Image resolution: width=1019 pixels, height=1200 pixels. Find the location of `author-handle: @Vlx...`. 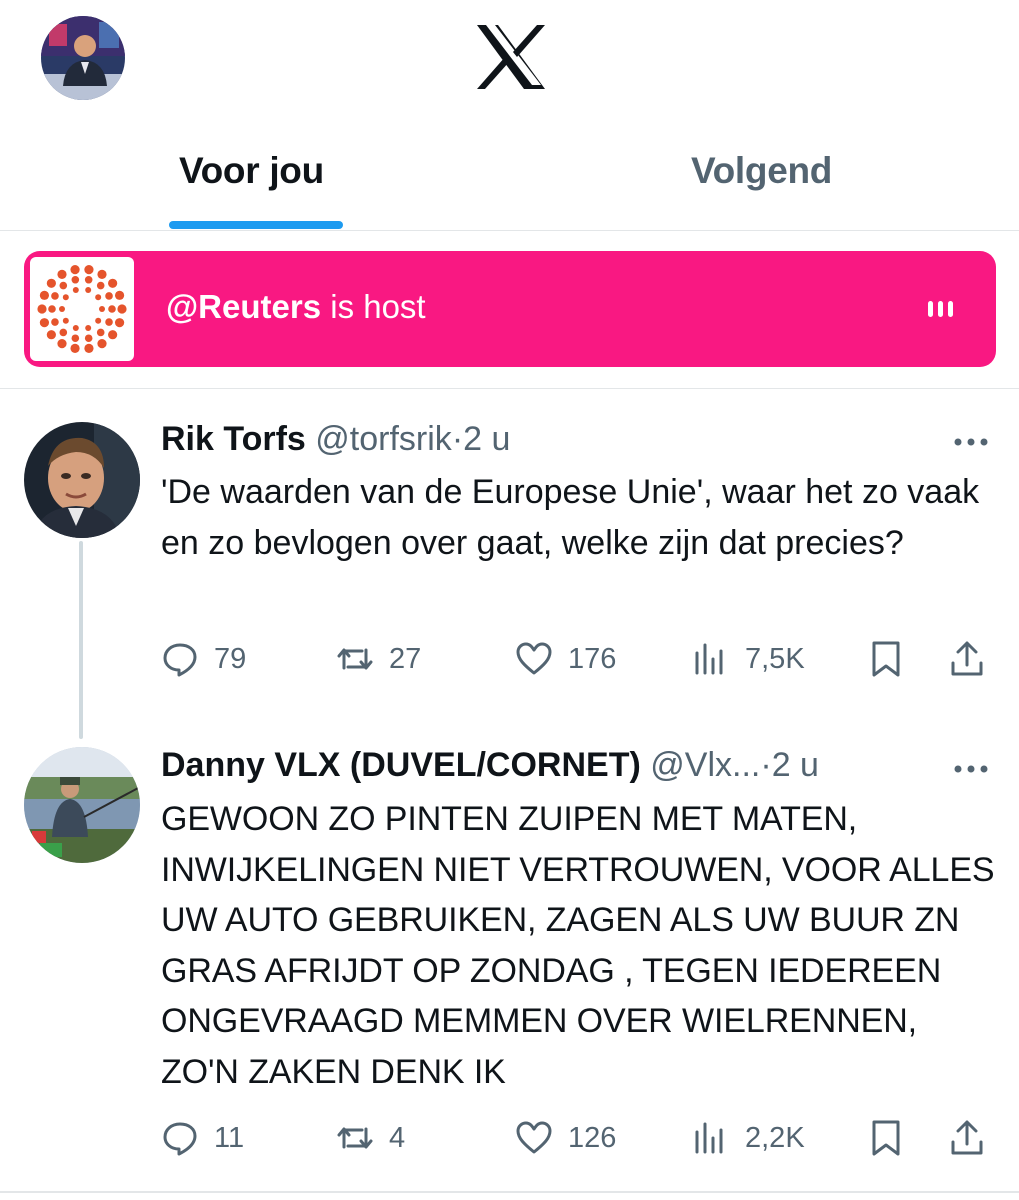

author-handle: @Vlx... is located at coordinates (705, 765).